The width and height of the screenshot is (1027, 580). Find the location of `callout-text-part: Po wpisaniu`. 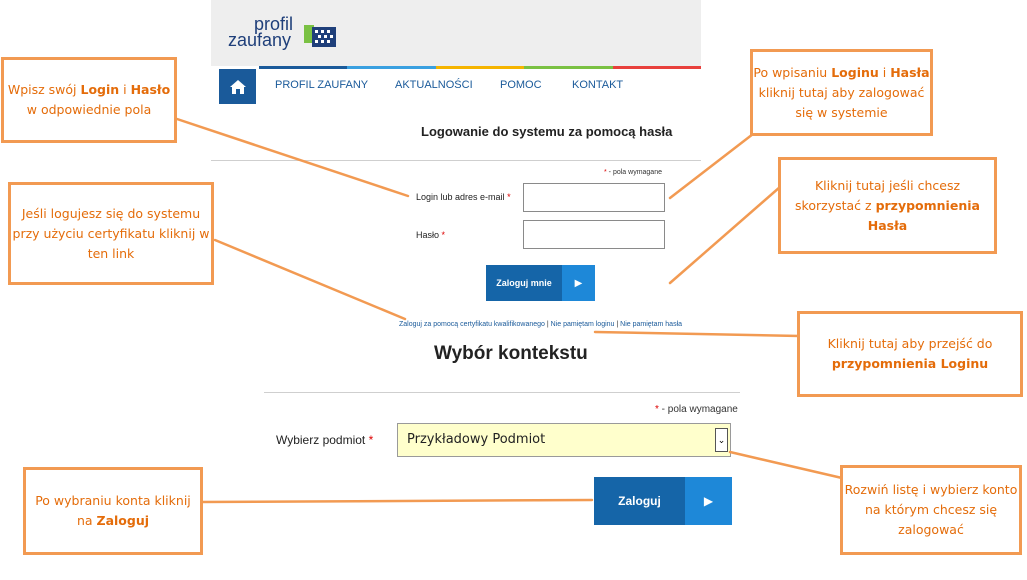

callout-text-part: Po wpisaniu is located at coordinates (792, 72).